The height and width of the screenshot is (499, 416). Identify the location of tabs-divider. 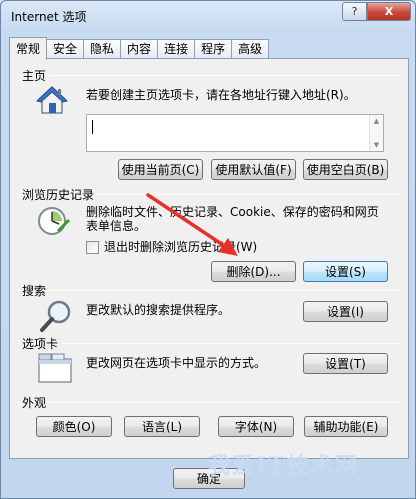
(209, 343).